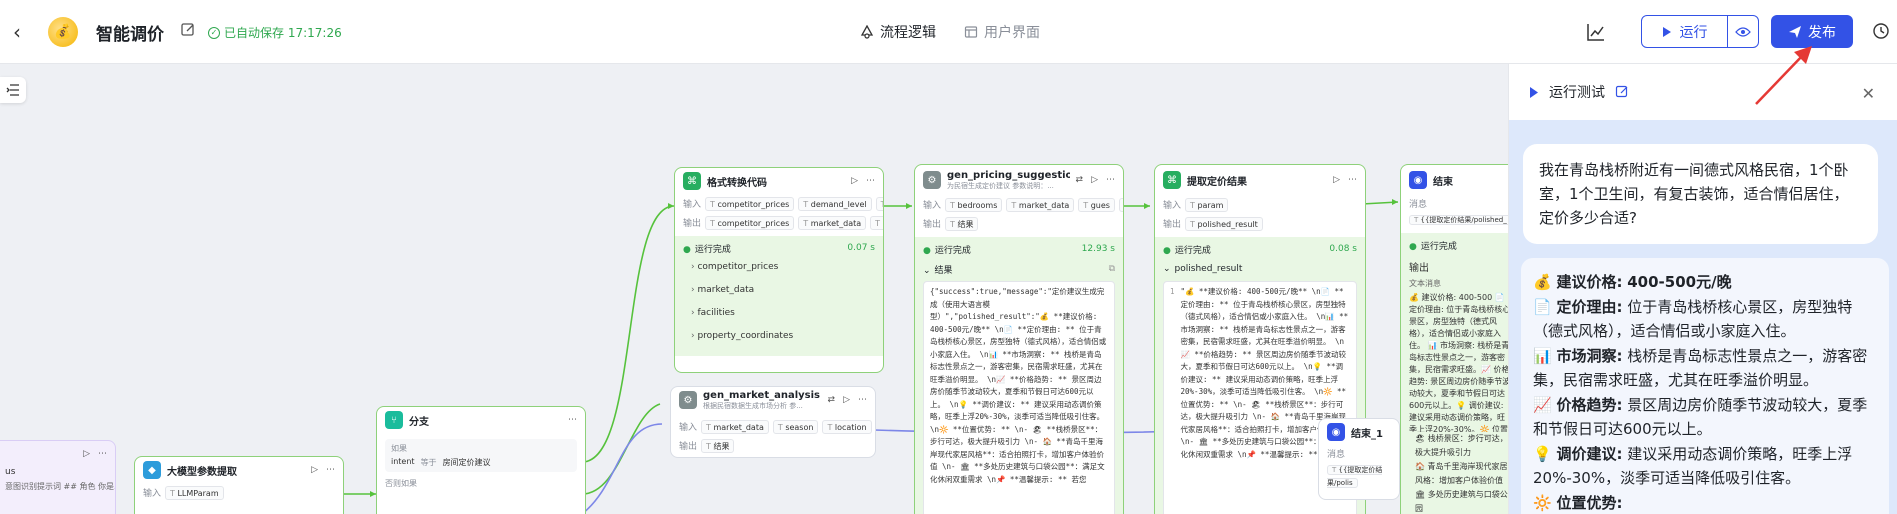 This screenshot has width=1897, height=514. What do you see at coordinates (1098, 249) in the screenshot?
I see `run-time: 12.93 s` at bounding box center [1098, 249].